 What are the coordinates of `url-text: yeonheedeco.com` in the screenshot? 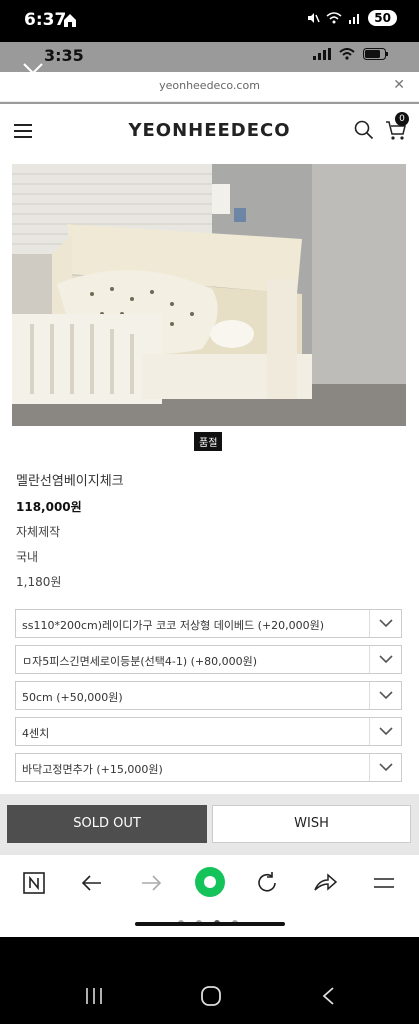 It's located at (209, 85).